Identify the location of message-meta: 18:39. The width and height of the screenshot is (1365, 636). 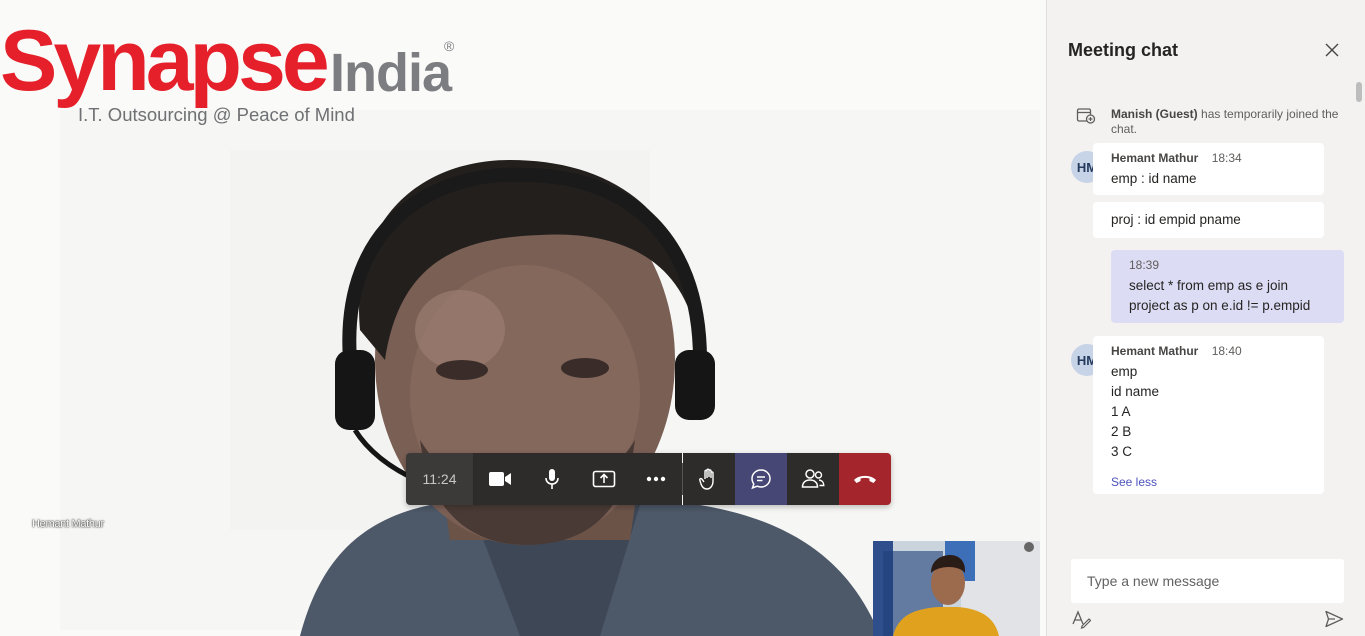
(1227, 265).